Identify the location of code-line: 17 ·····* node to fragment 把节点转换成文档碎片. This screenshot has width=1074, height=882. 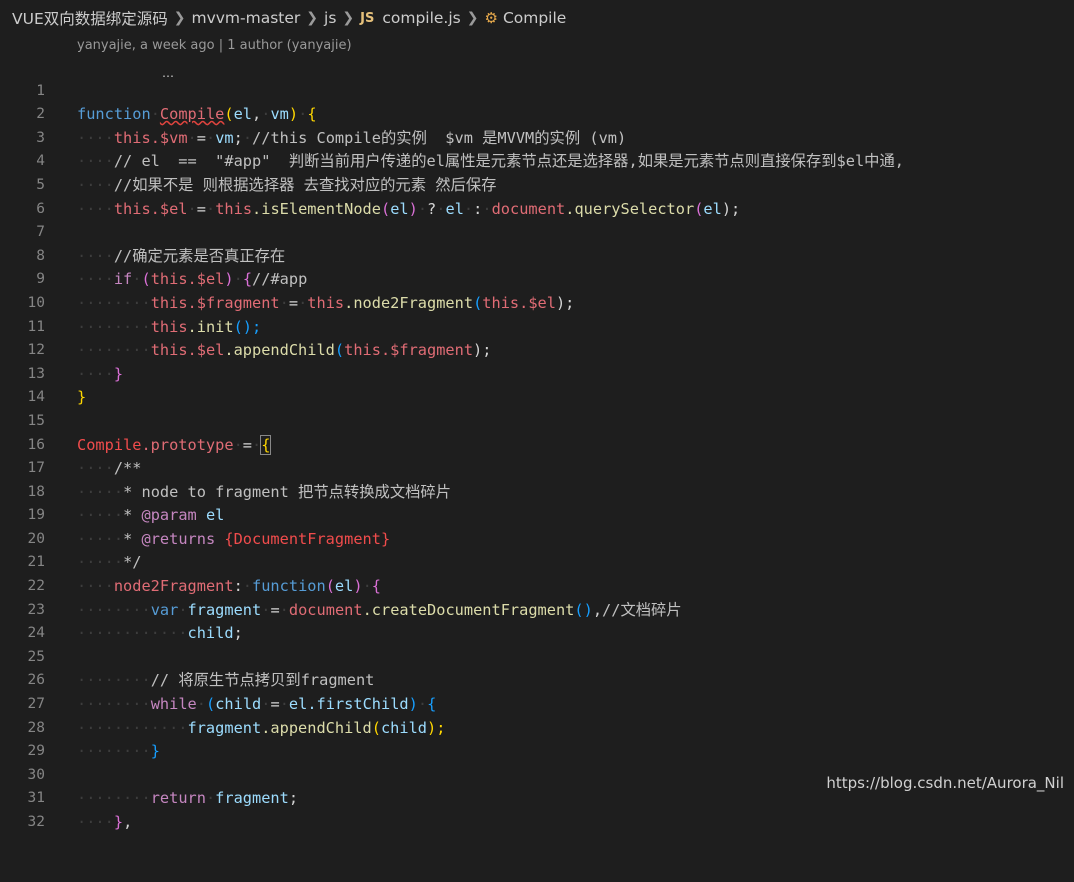
(537, 467).